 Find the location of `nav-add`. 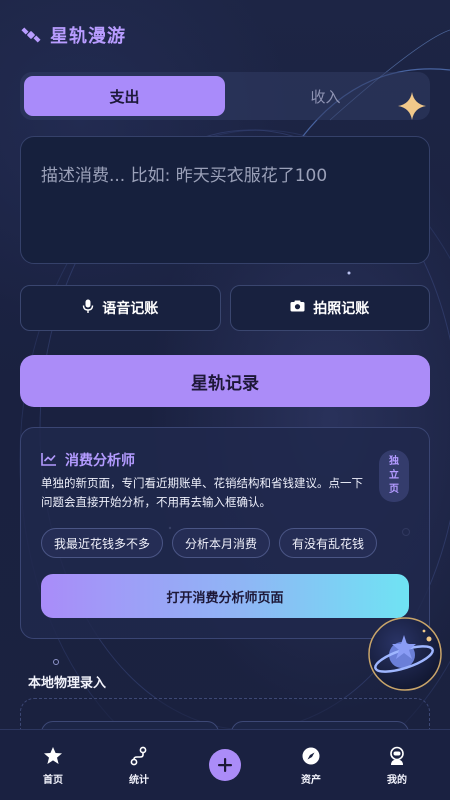

nav-add is located at coordinates (225, 765).